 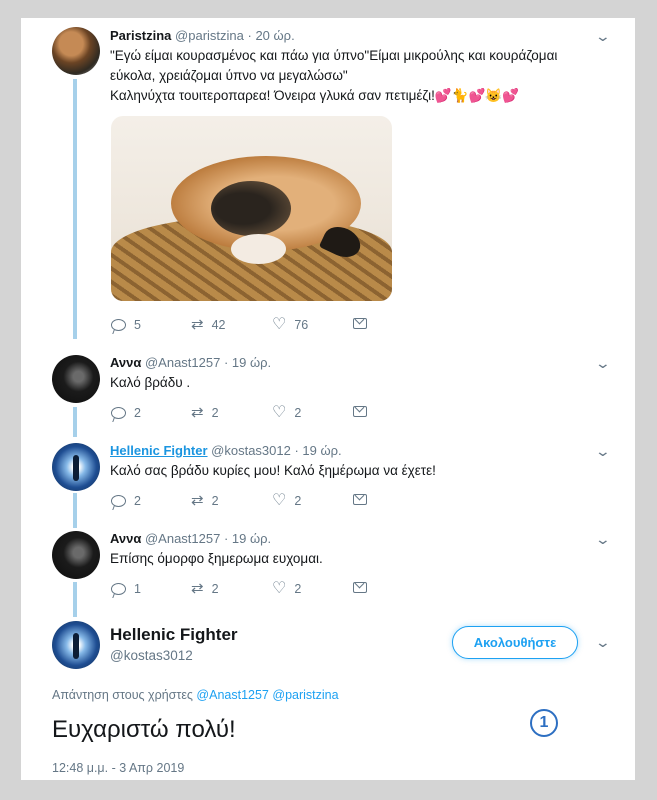 I want to click on puppy-face-shape, so click(x=251, y=208).